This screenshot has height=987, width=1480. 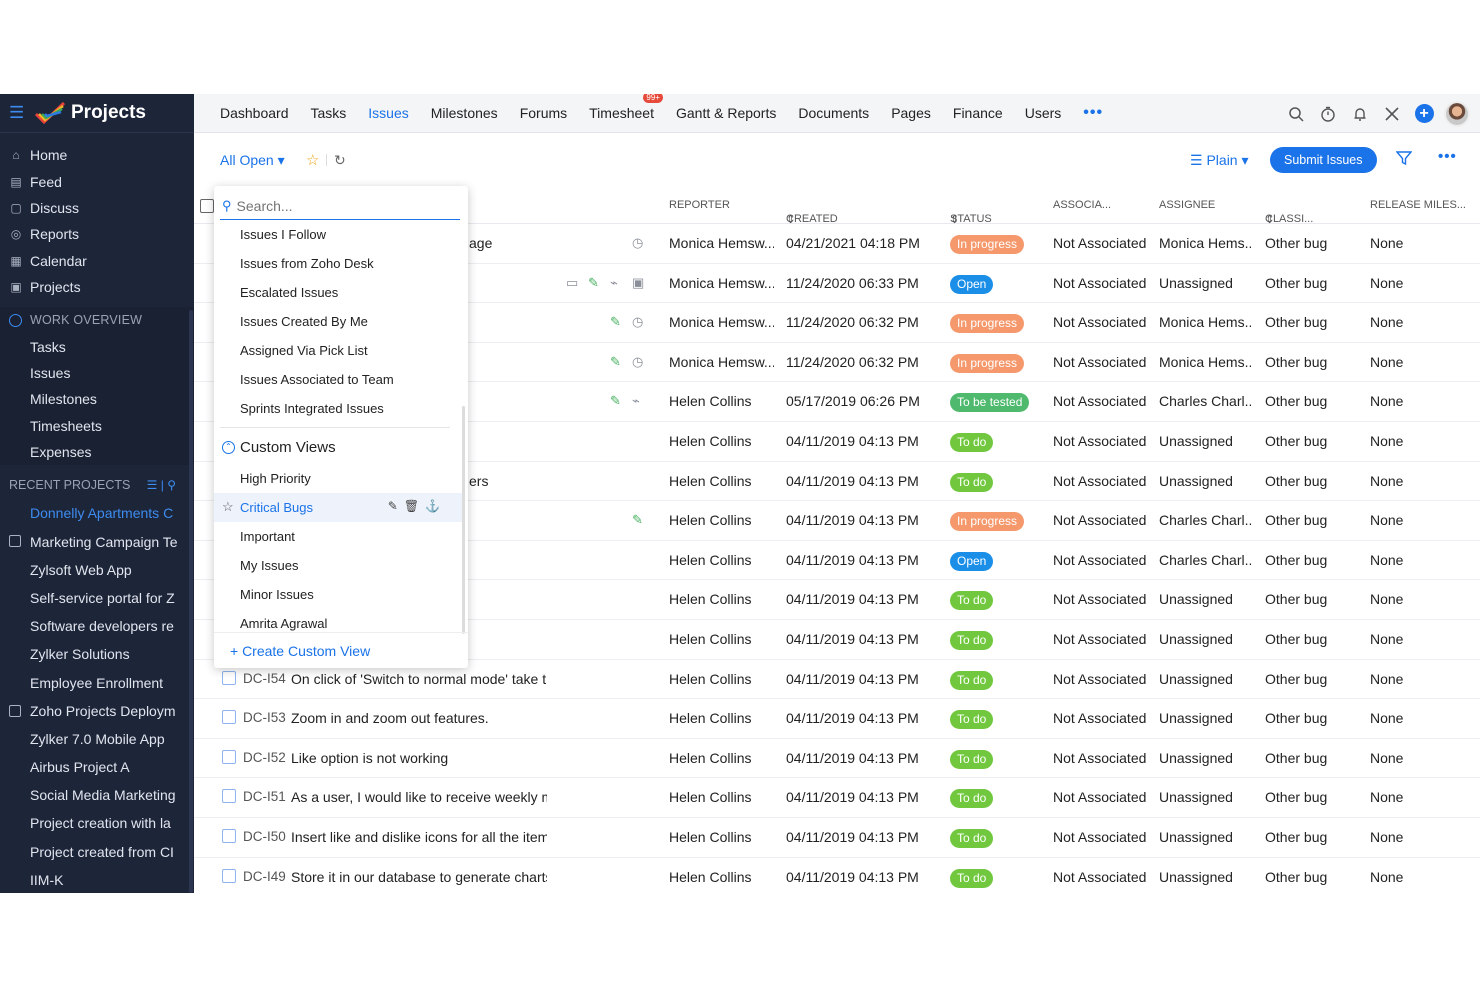 I want to click on issue-id: DC-I49, so click(x=264, y=876).